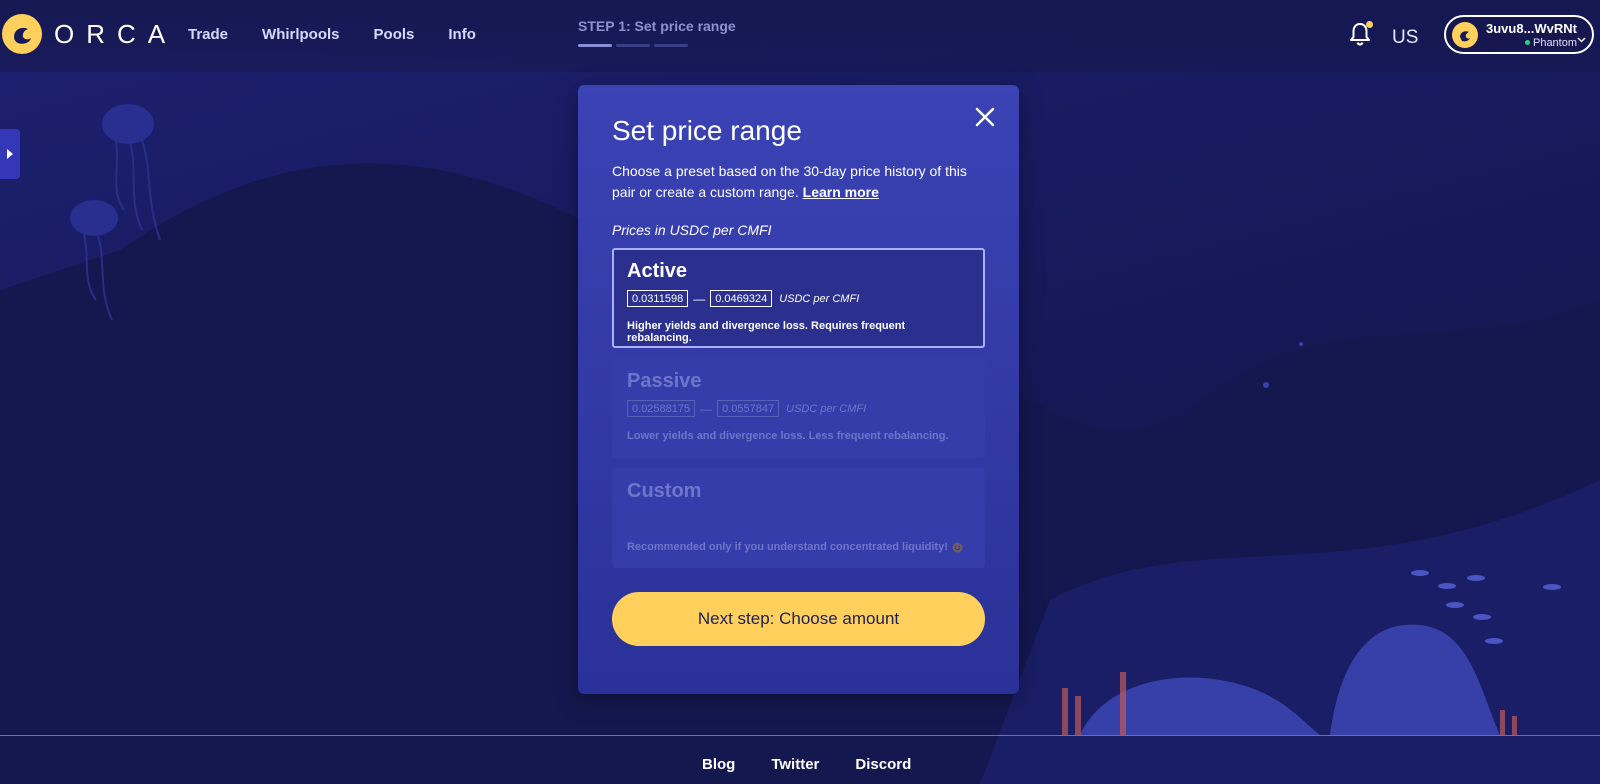  Describe the element at coordinates (1581, 39) in the screenshot. I see `chevron-down-icon` at that location.